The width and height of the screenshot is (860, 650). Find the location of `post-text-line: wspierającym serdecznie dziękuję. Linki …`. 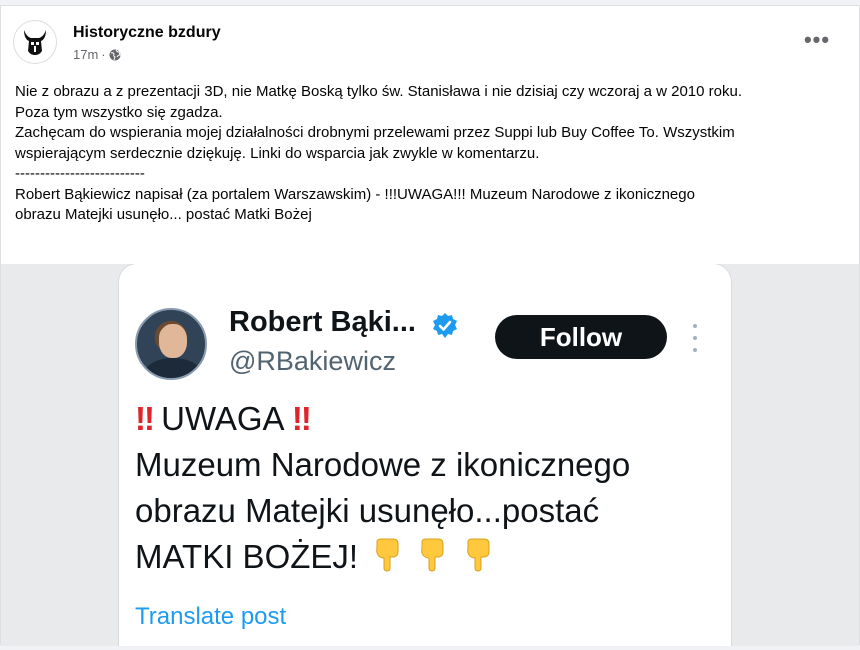

post-text-line: wspierającym serdecznie dziękuję. Linki … is located at coordinates (277, 153).